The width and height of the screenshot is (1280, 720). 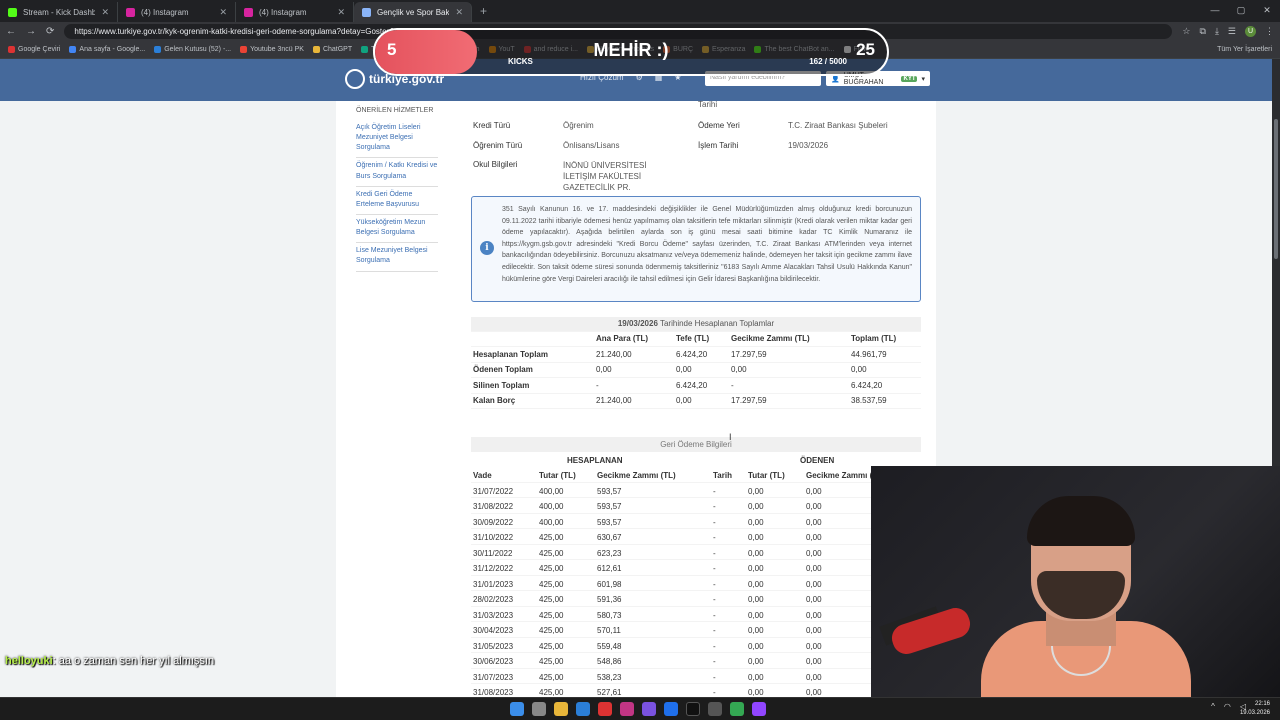 I want to click on bookmark-label: Youtube 3ncü PK, so click(x=277, y=49).